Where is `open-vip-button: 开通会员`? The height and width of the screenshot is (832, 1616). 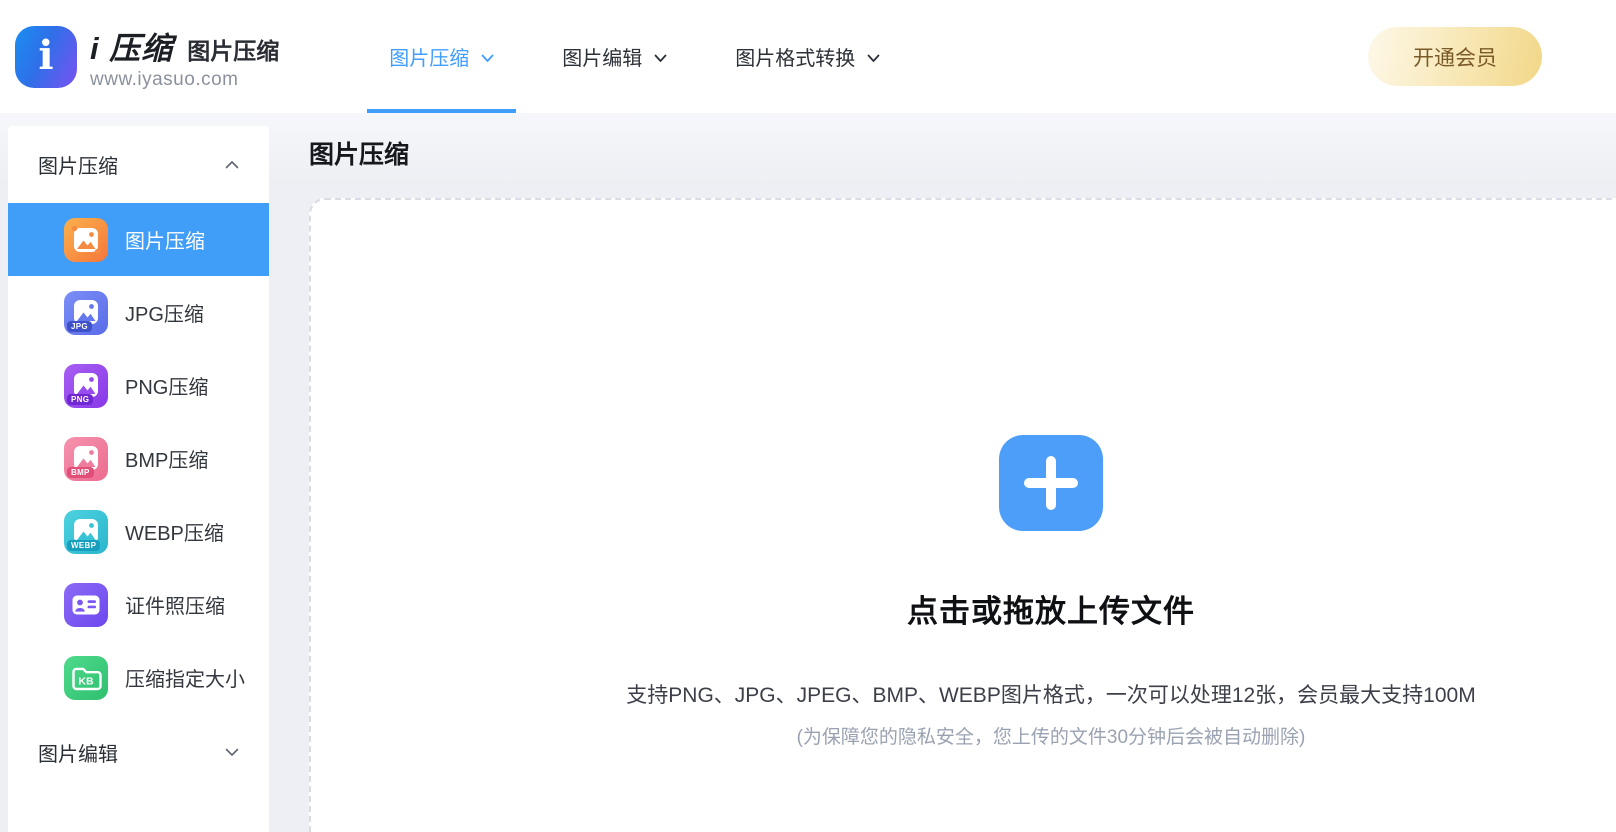 open-vip-button: 开通会员 is located at coordinates (1455, 56).